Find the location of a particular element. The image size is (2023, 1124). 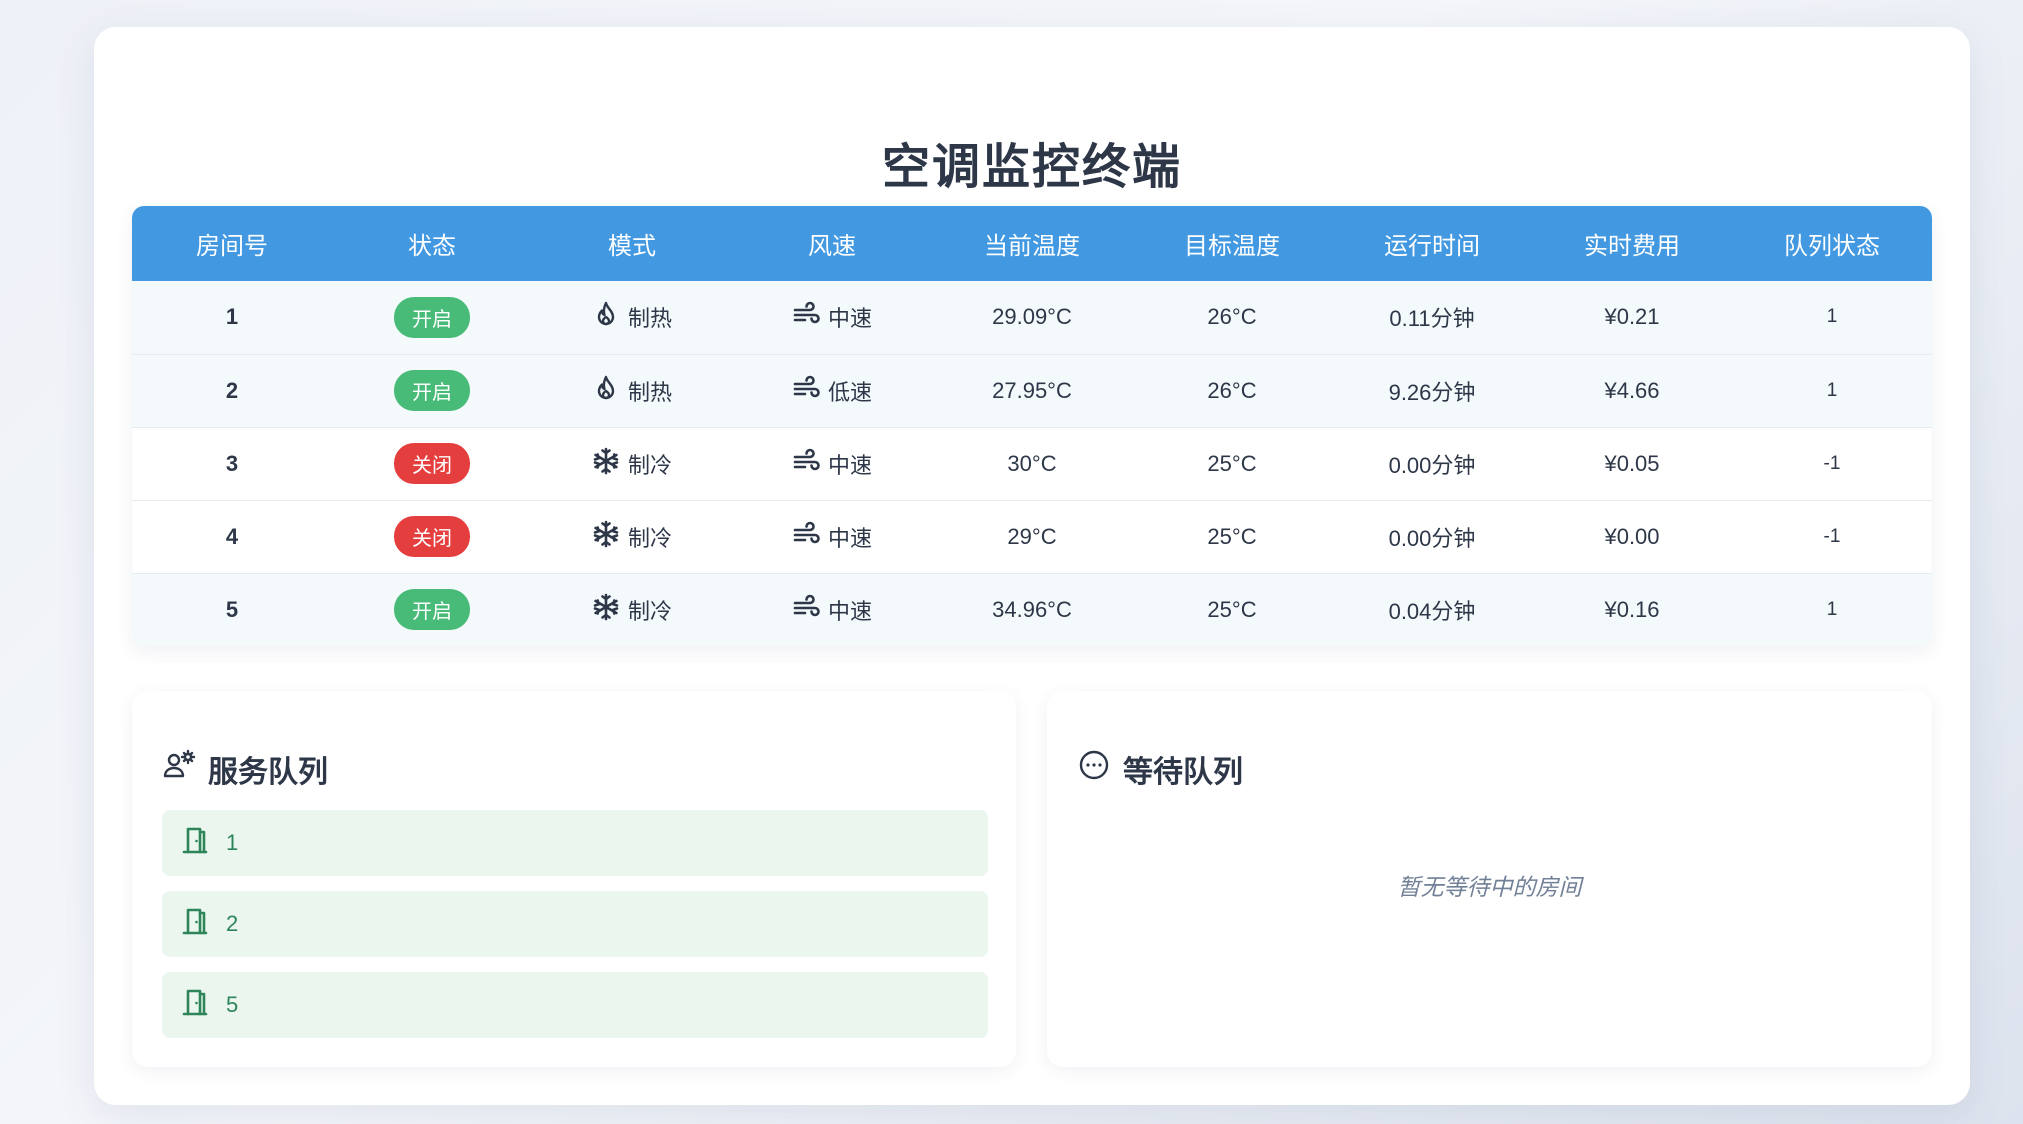

service-queue-list: 1 2 5 is located at coordinates (575, 931).